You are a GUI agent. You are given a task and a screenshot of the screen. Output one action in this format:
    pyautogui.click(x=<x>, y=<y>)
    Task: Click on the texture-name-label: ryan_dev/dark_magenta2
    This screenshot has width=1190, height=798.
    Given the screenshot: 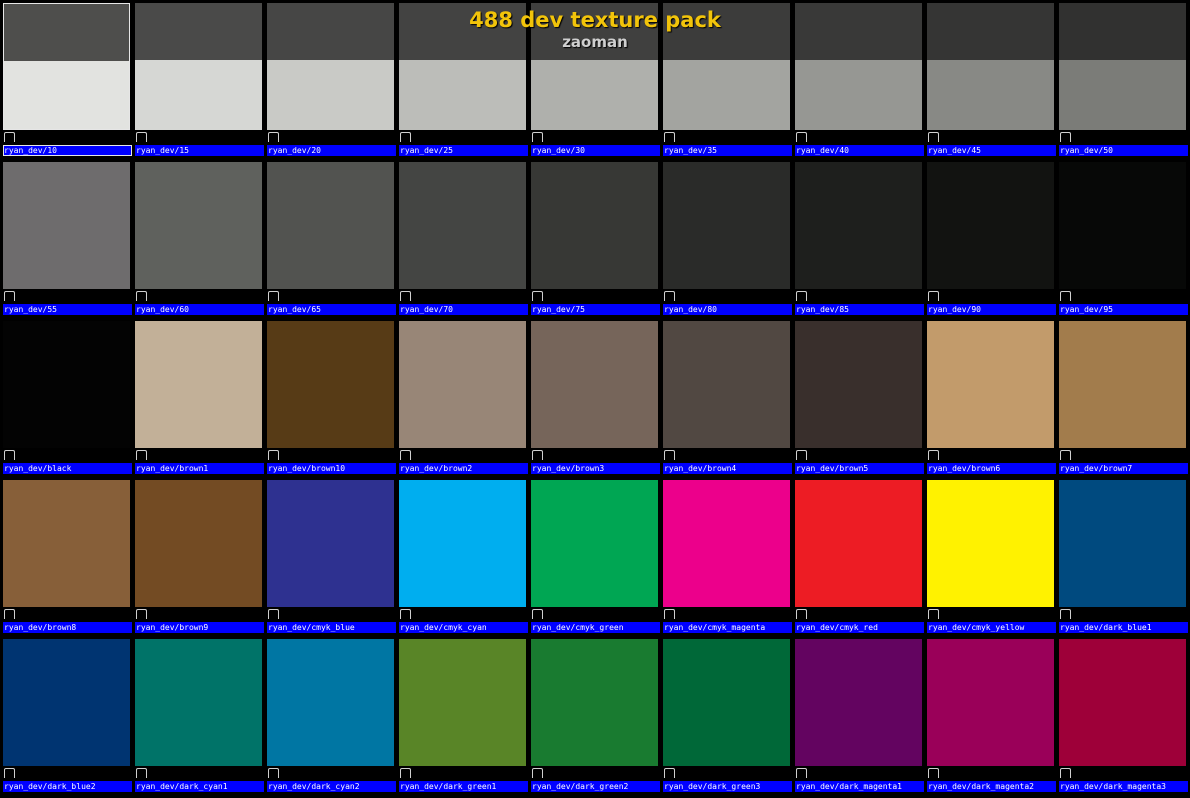 What is the action you would take?
    pyautogui.click(x=991, y=786)
    